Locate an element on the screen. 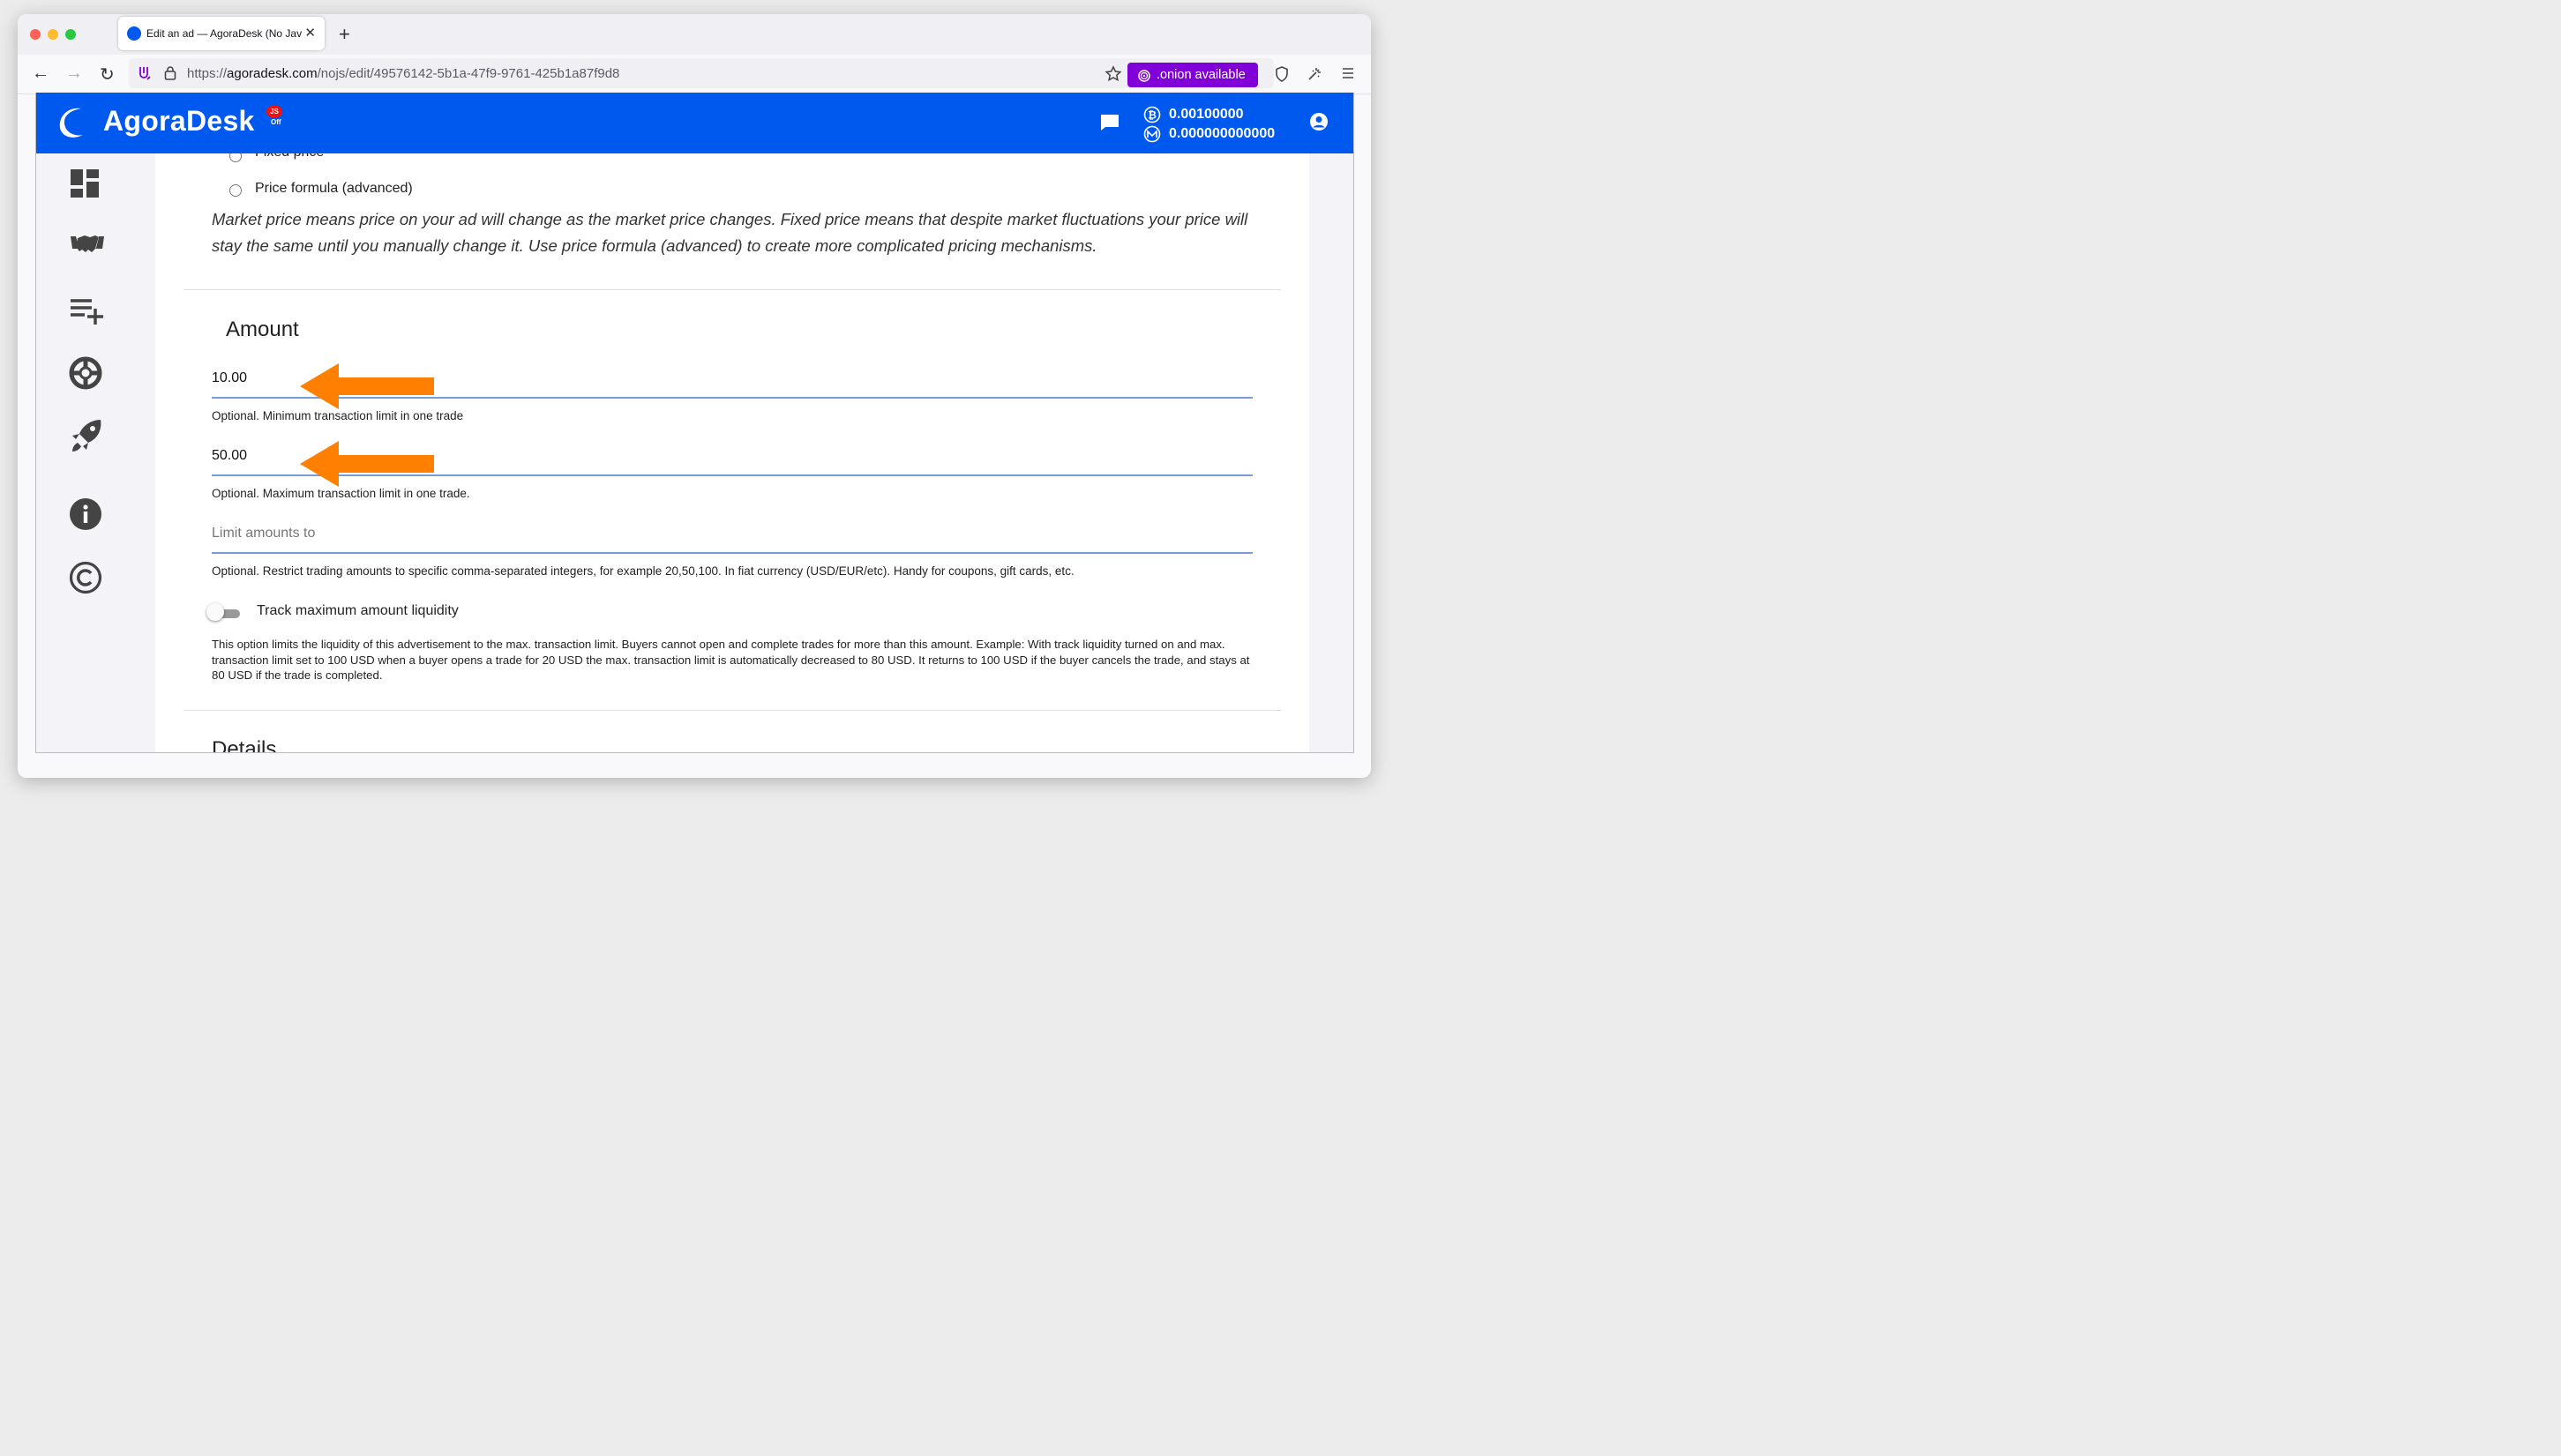 The height and width of the screenshot is (1456, 2561). bookmark-star-icon is located at coordinates (1113, 76).